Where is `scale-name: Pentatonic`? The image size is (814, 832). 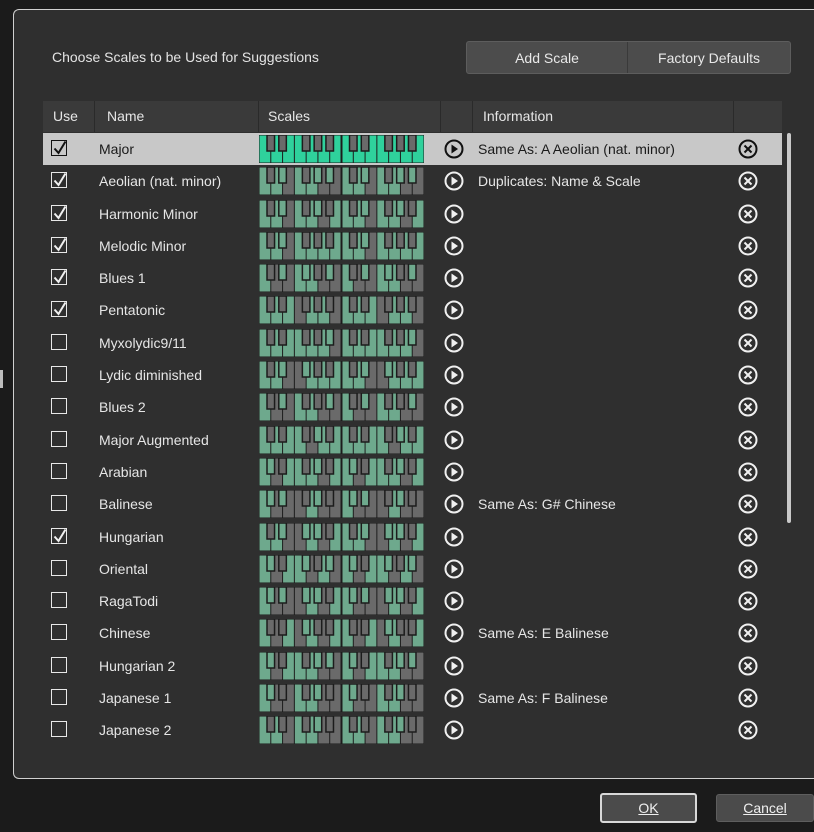 scale-name: Pentatonic is located at coordinates (132, 310).